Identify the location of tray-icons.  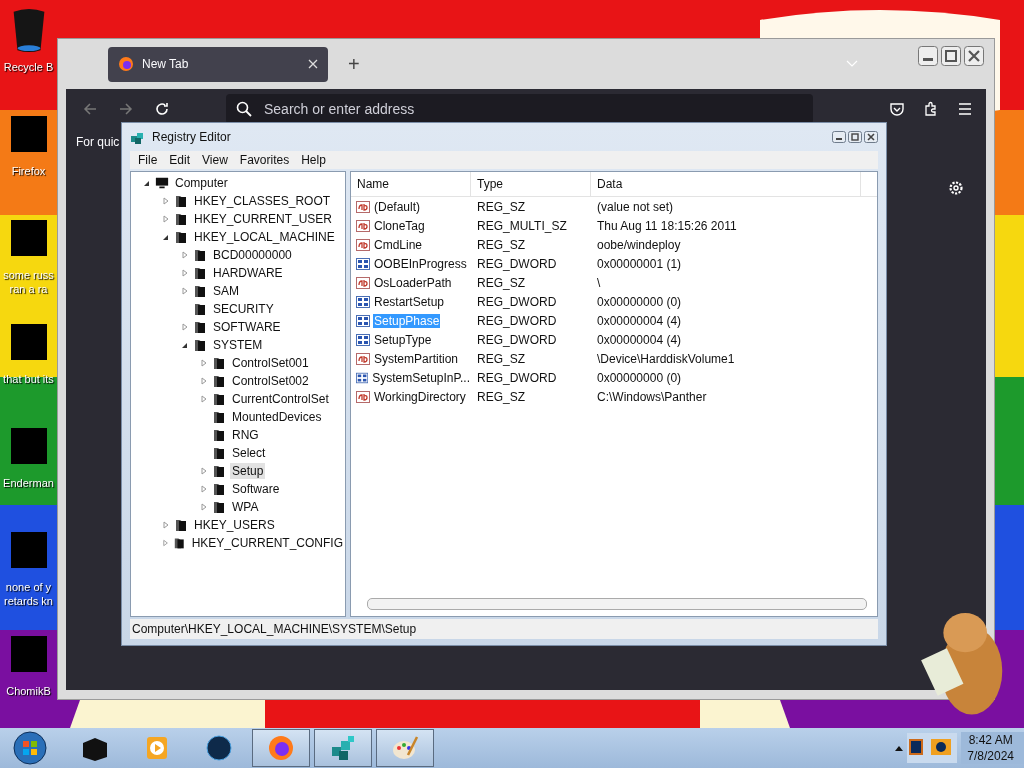
(932, 748).